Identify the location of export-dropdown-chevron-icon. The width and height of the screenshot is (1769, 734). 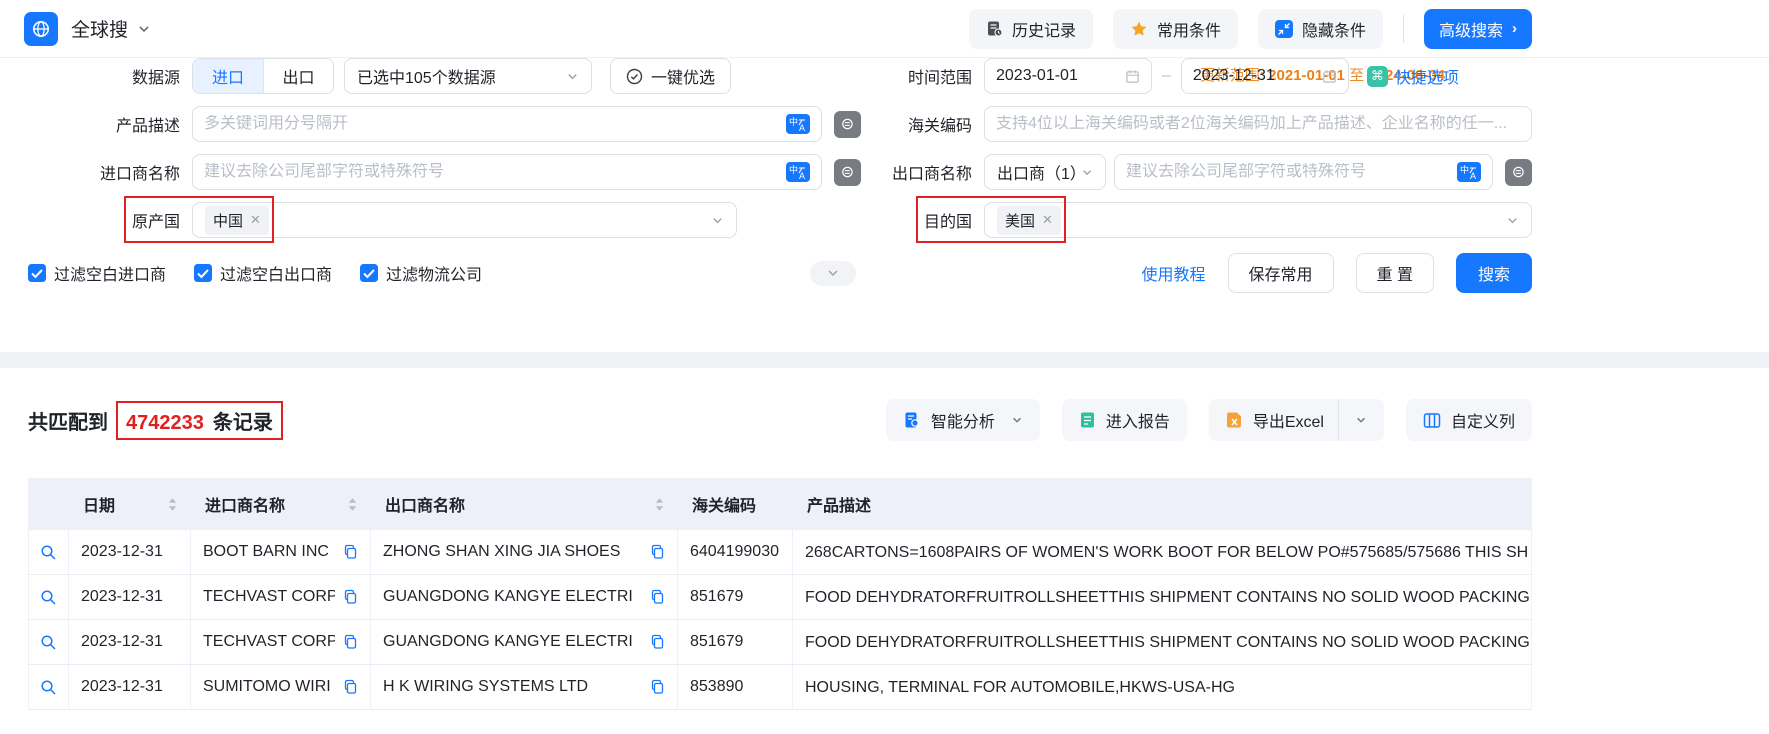
(1361, 420).